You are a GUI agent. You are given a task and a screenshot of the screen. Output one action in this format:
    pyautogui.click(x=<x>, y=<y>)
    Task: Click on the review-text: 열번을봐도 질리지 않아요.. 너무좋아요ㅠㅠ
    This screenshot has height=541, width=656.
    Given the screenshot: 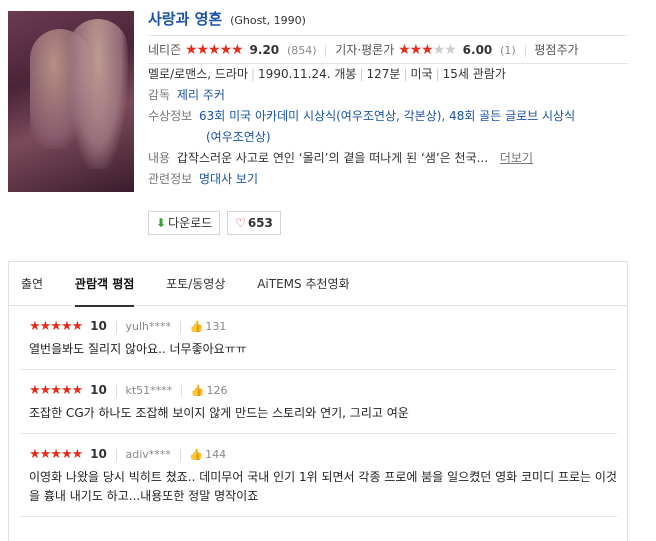 What is the action you would take?
    pyautogui.click(x=138, y=349)
    